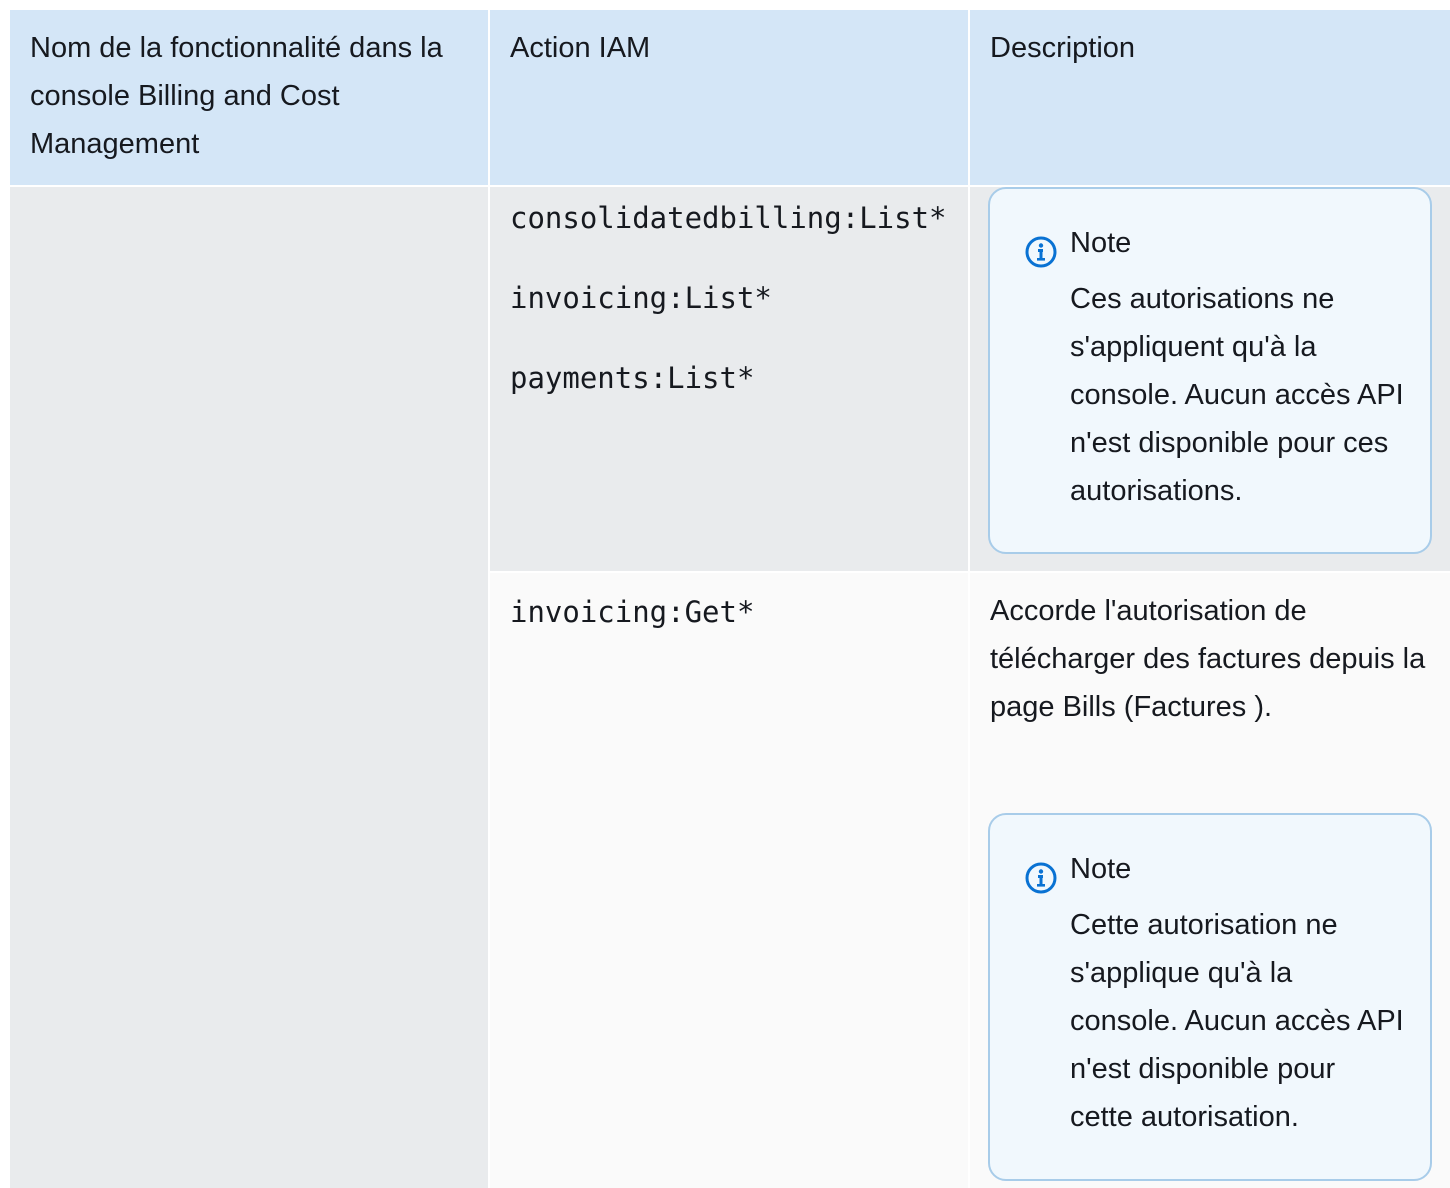  I want to click on header-iam-action: Action IAM, so click(729, 97).